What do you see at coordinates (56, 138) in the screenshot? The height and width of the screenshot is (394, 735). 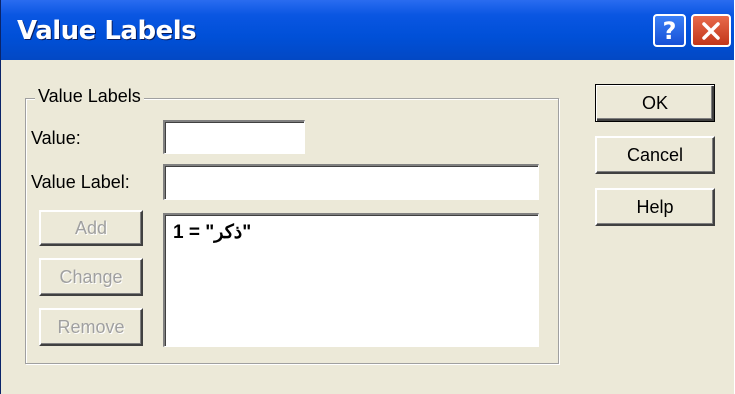 I see `value-field-label: Value:` at bounding box center [56, 138].